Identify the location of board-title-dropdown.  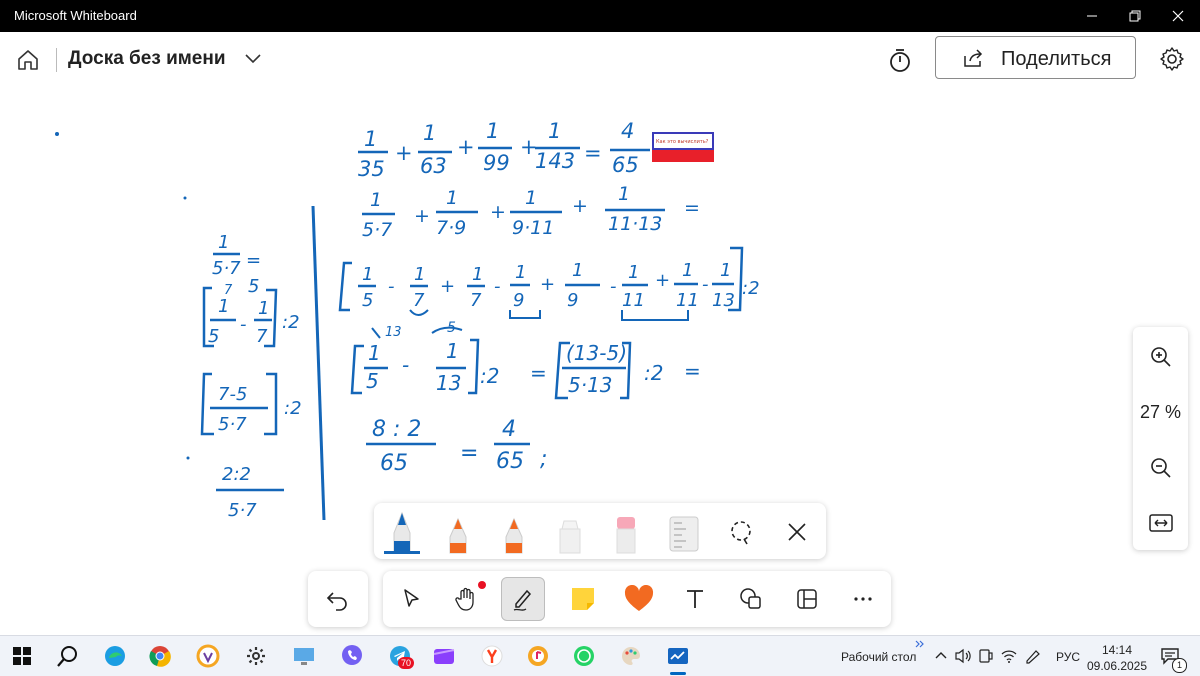
(253, 61).